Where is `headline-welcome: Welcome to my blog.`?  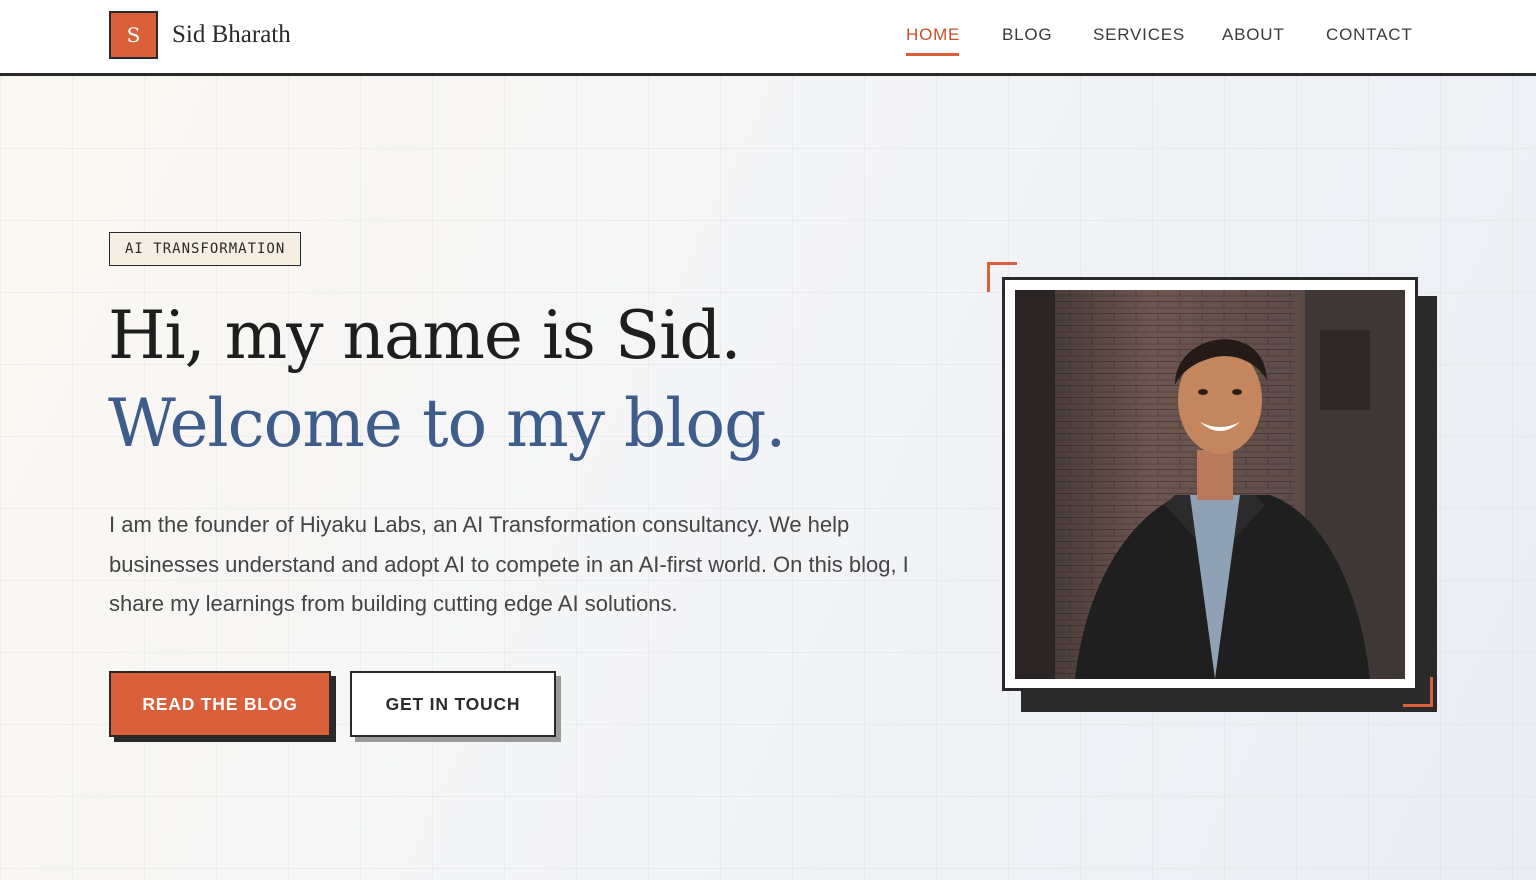
headline-welcome: Welcome to my blog. is located at coordinates (447, 423).